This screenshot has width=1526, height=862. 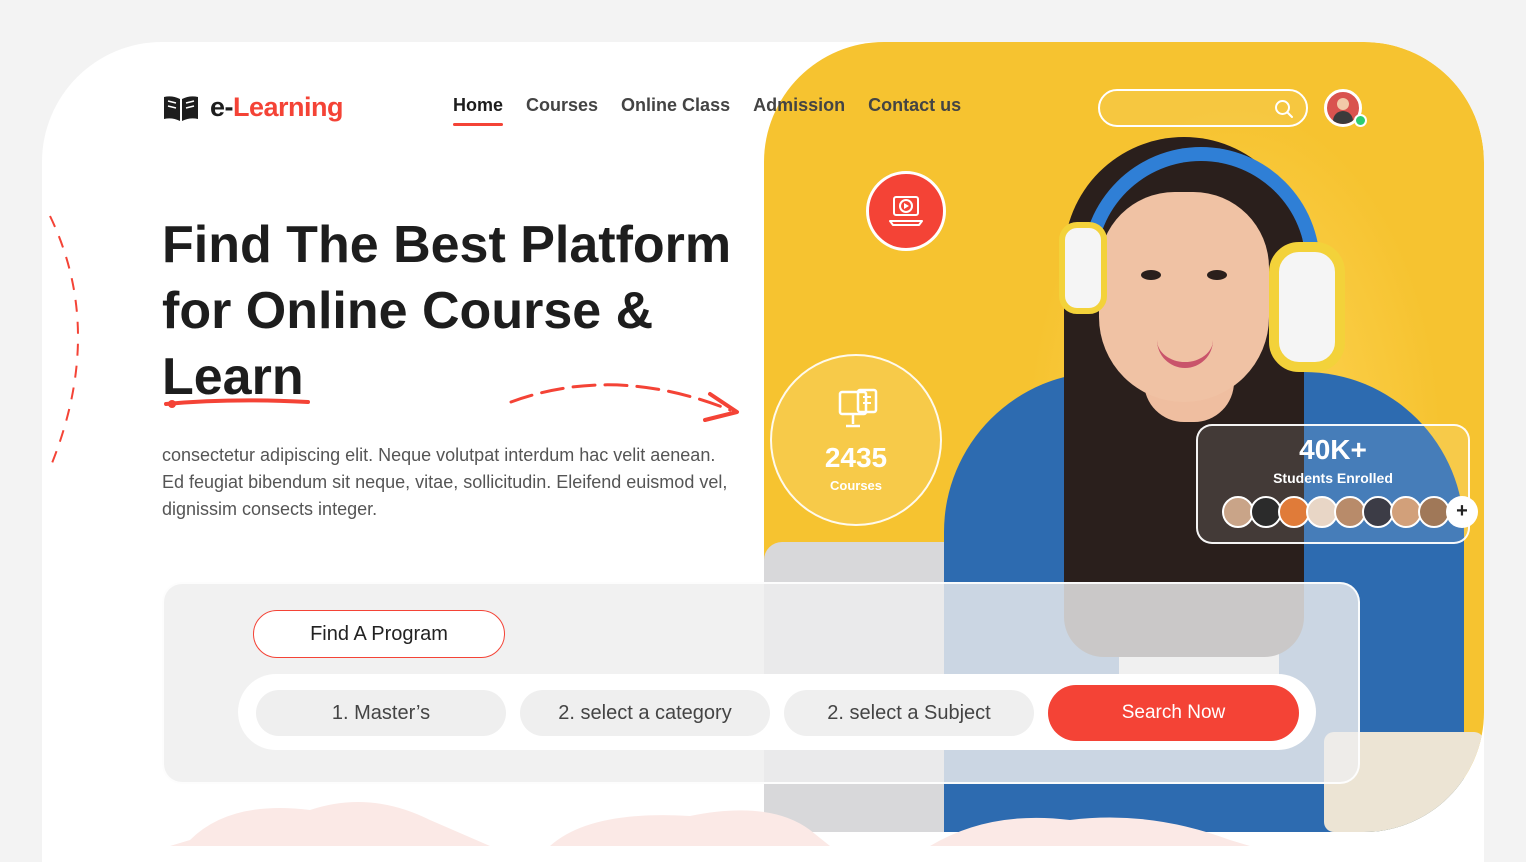 What do you see at coordinates (914, 110) in the screenshot?
I see `nav-item-contact-us: Contact us` at bounding box center [914, 110].